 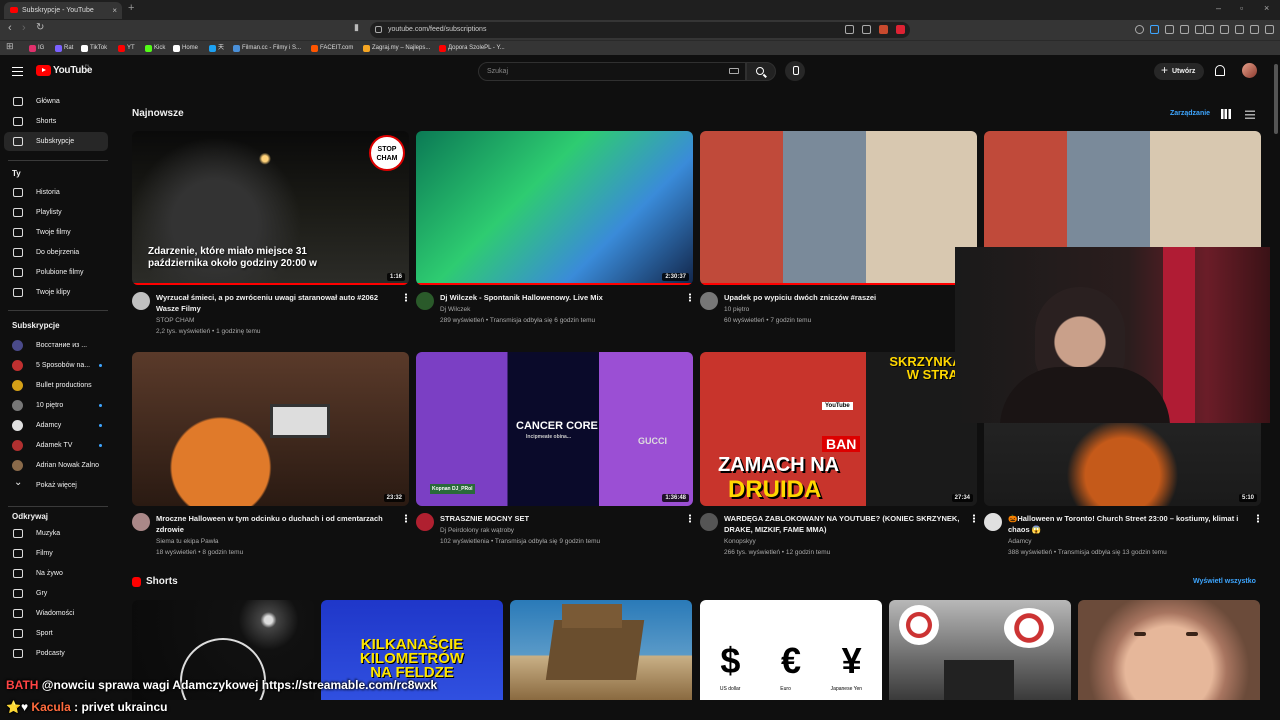 What do you see at coordinates (838, 208) in the screenshot?
I see `video-thumbnail` at bounding box center [838, 208].